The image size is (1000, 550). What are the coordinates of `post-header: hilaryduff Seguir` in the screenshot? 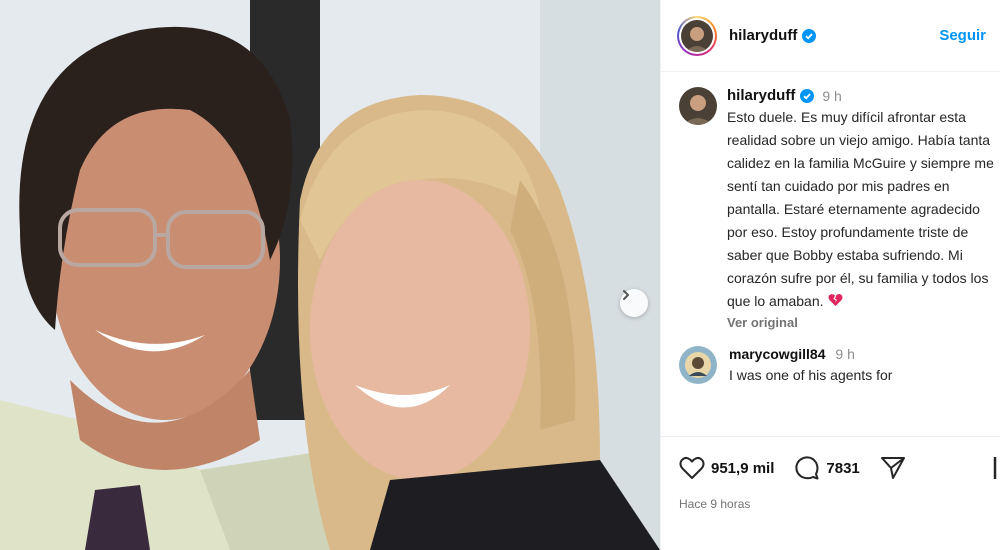 It's located at (830, 36).